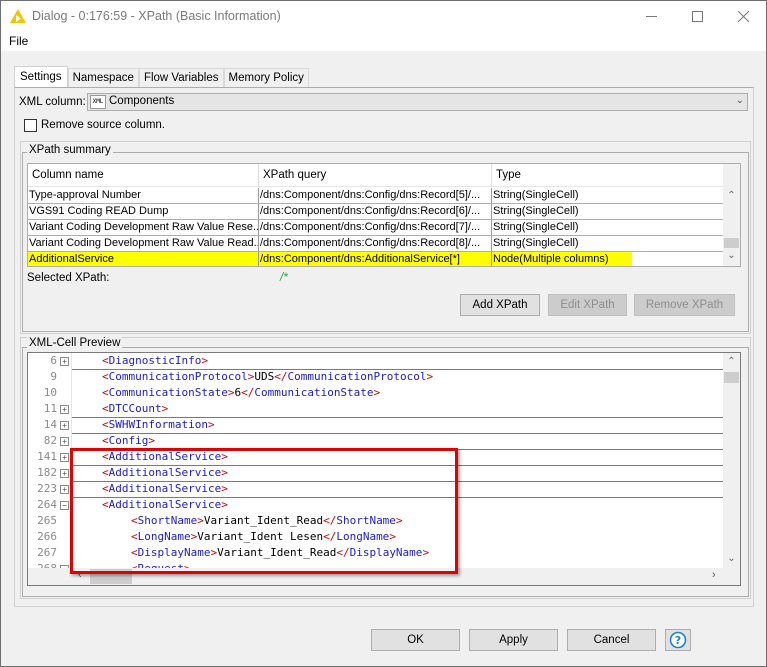 Image resolution: width=767 pixels, height=667 pixels. I want to click on table-vertical-scrollbar: ⌃ ⌄, so click(731, 215).